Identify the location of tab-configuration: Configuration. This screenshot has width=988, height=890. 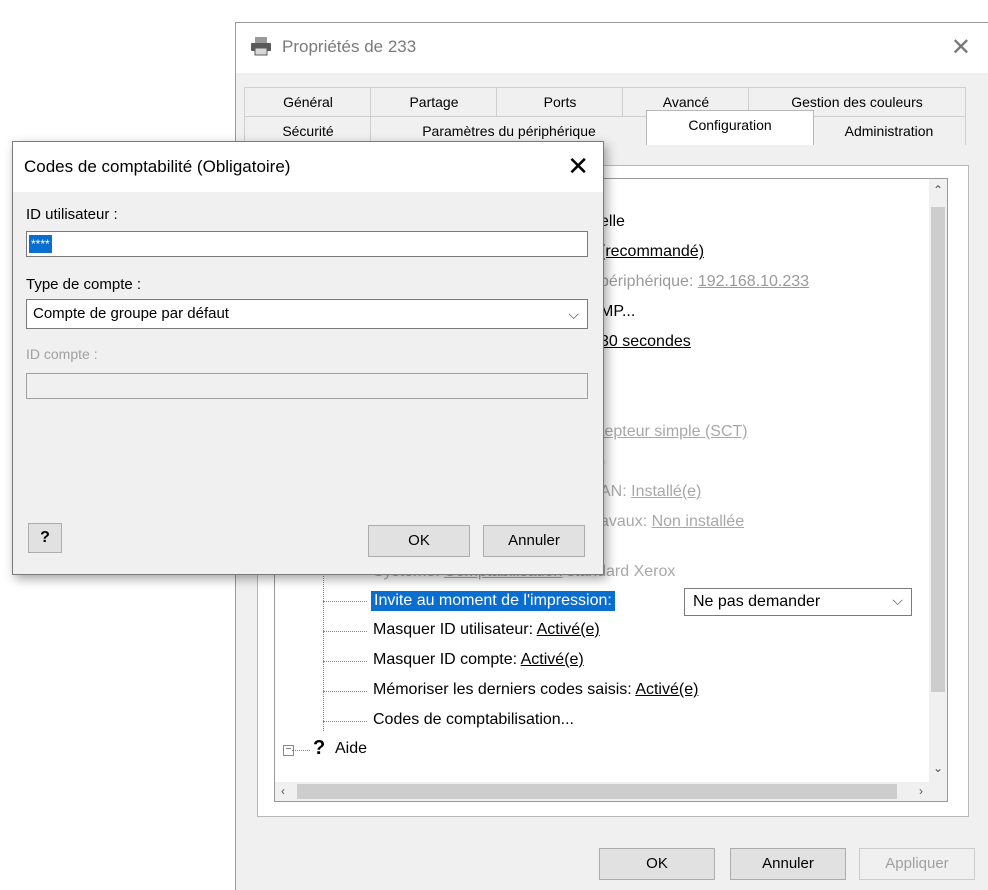
(730, 127).